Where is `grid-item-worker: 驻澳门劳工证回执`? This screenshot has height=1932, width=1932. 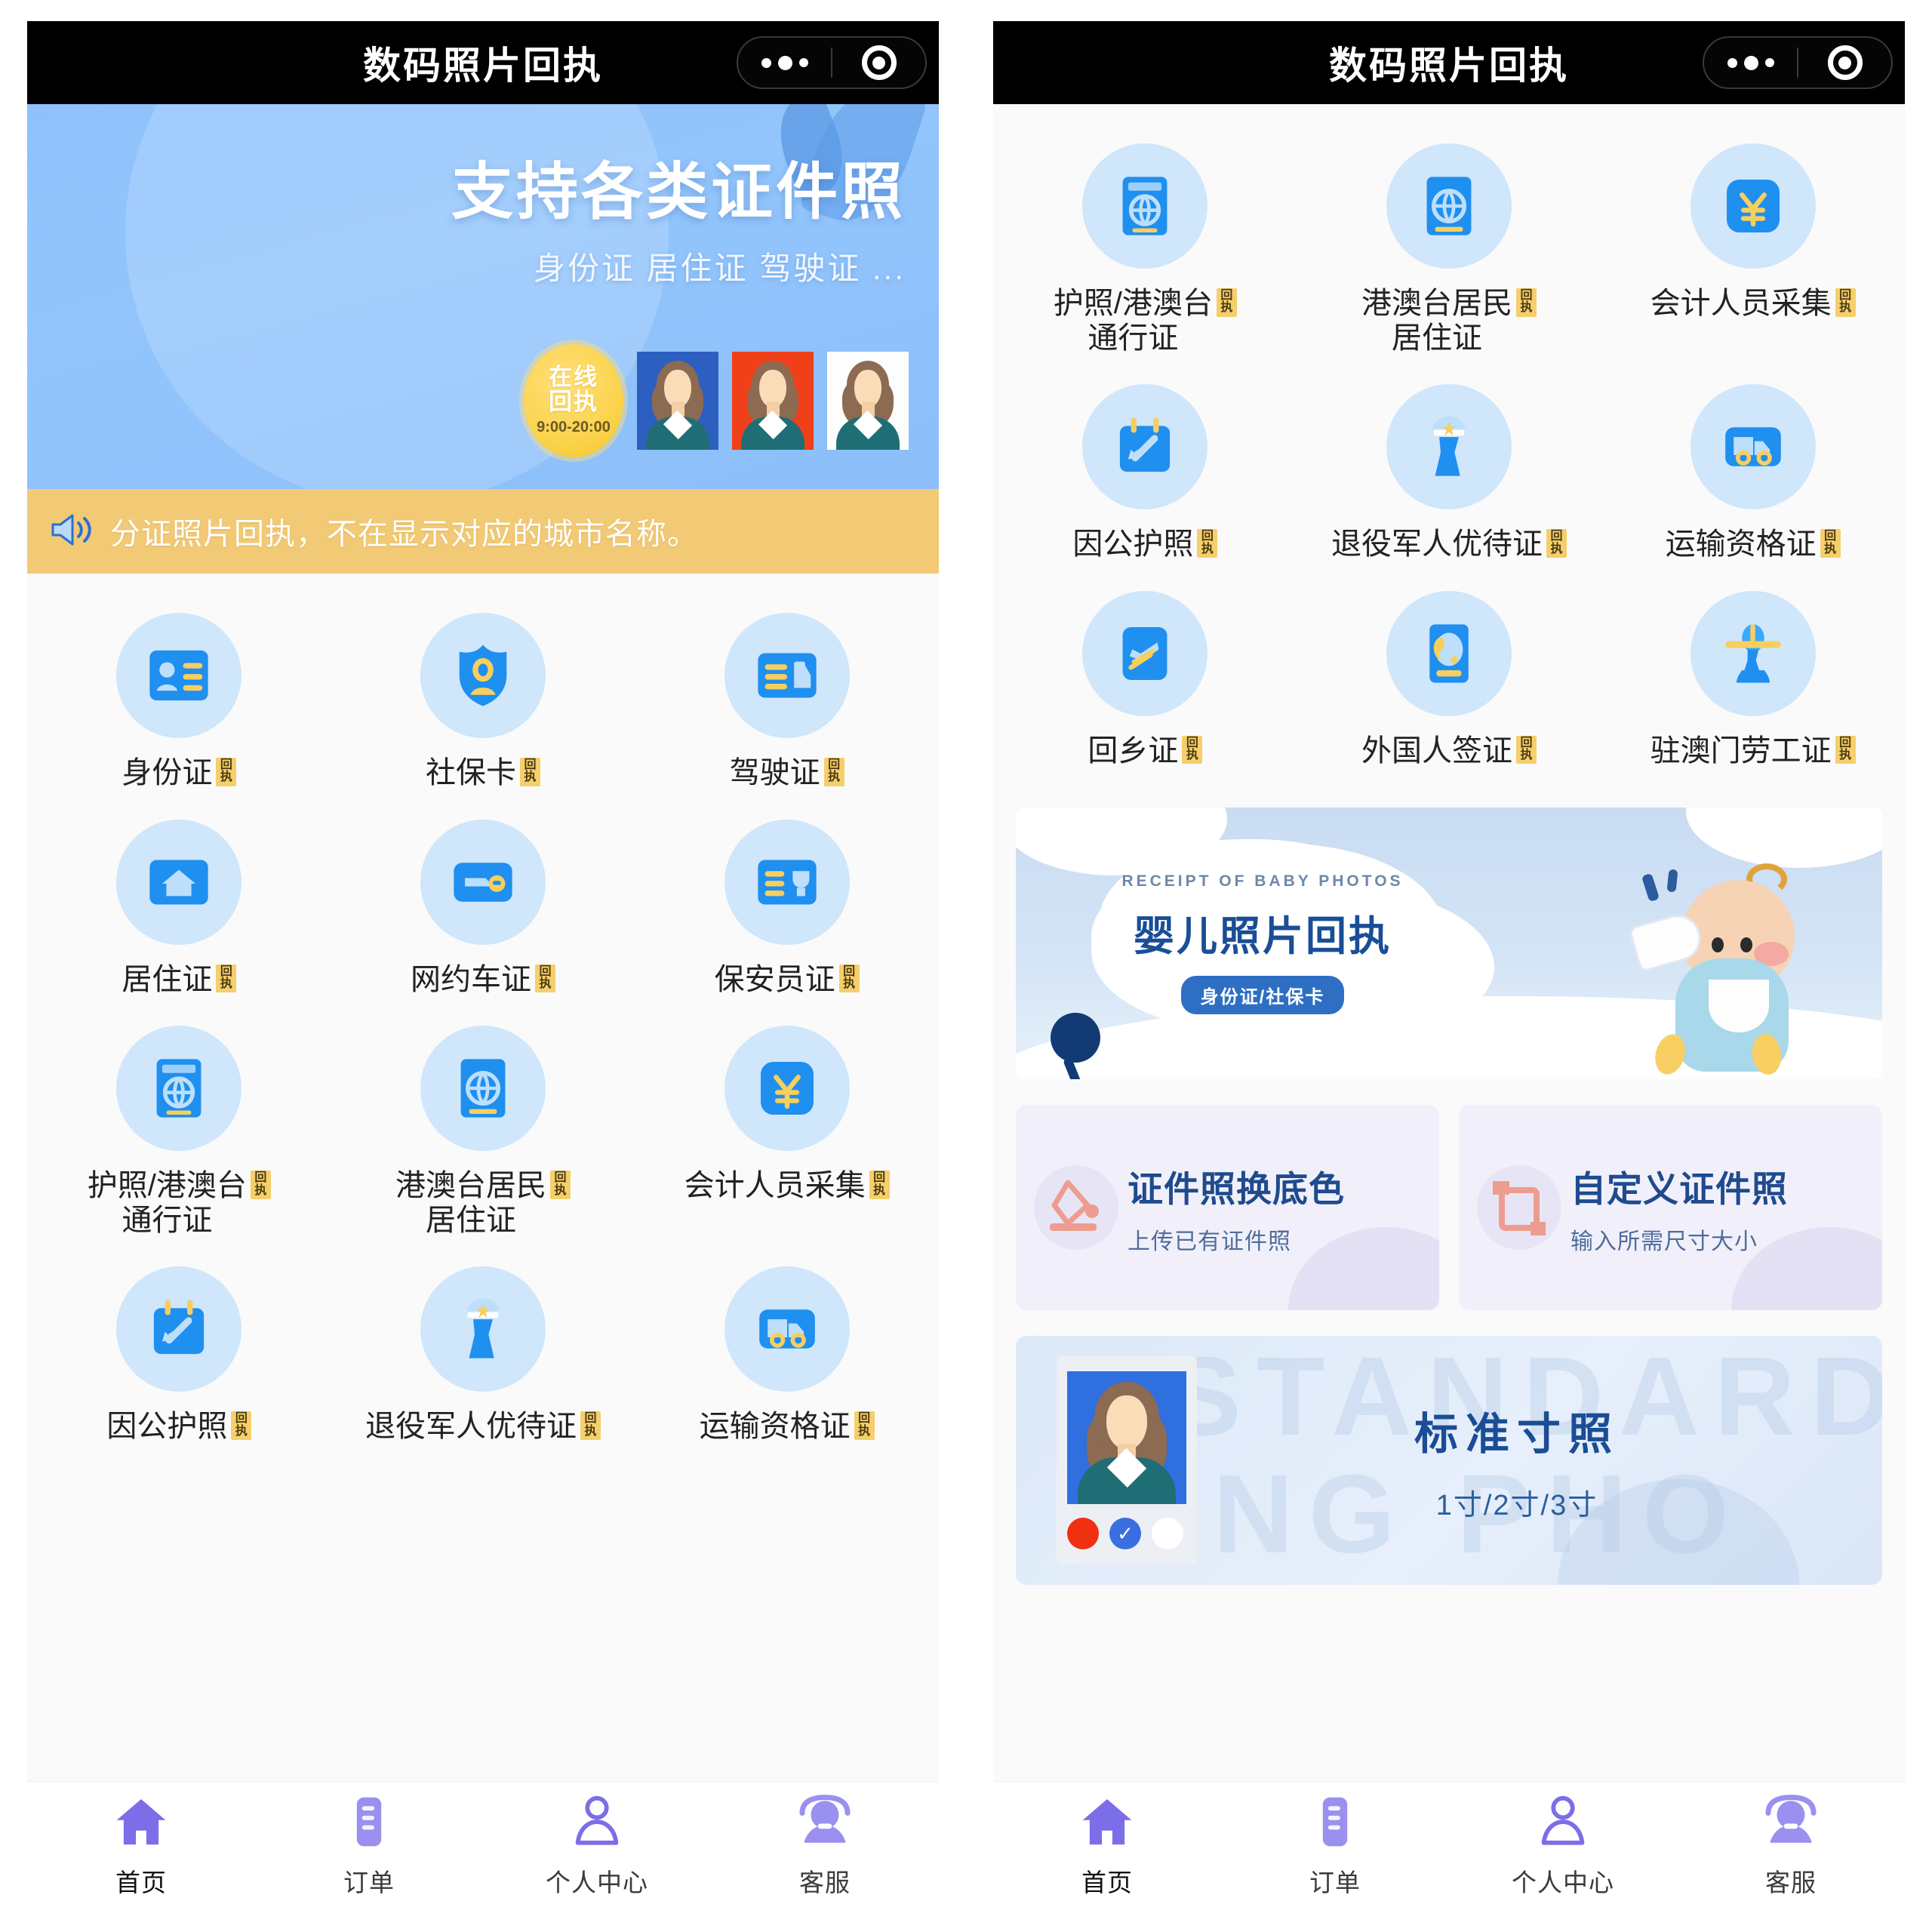
grid-item-worker: 驻澳门劳工证回执 is located at coordinates (1753, 678).